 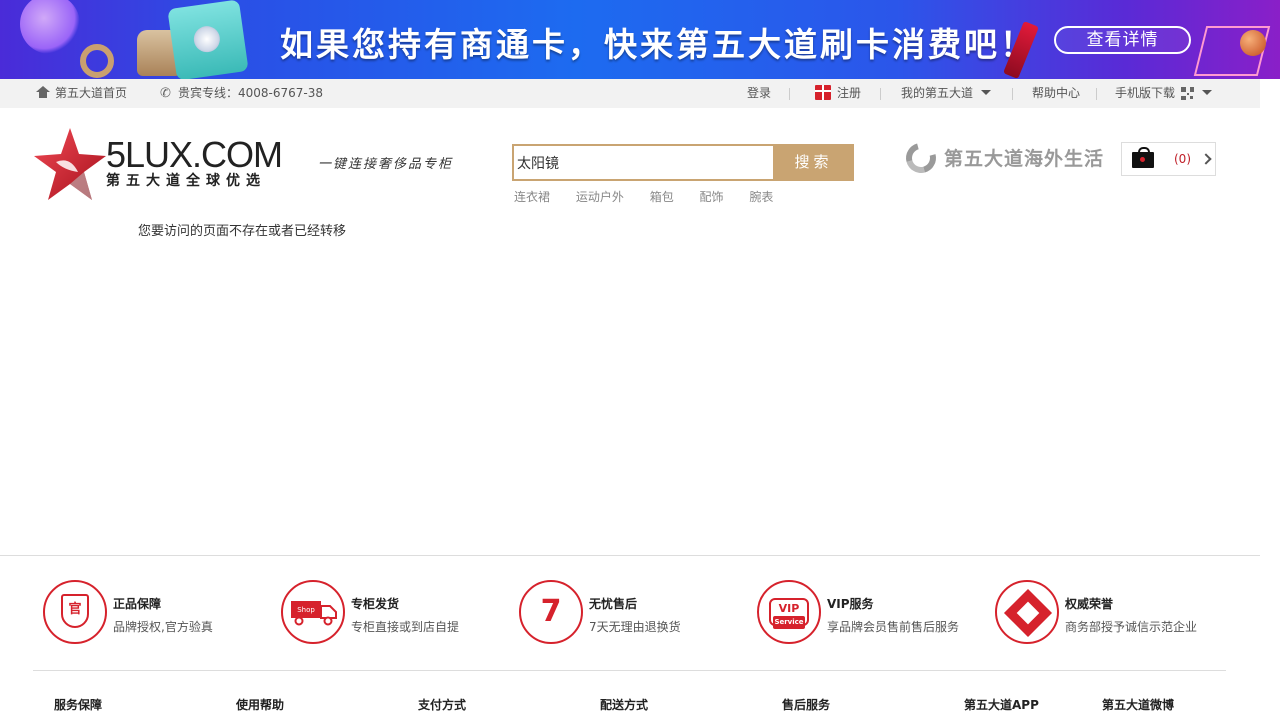 I want to click on hotline: ✆ 贵宾专线：4008-6767-38, so click(x=241, y=93).